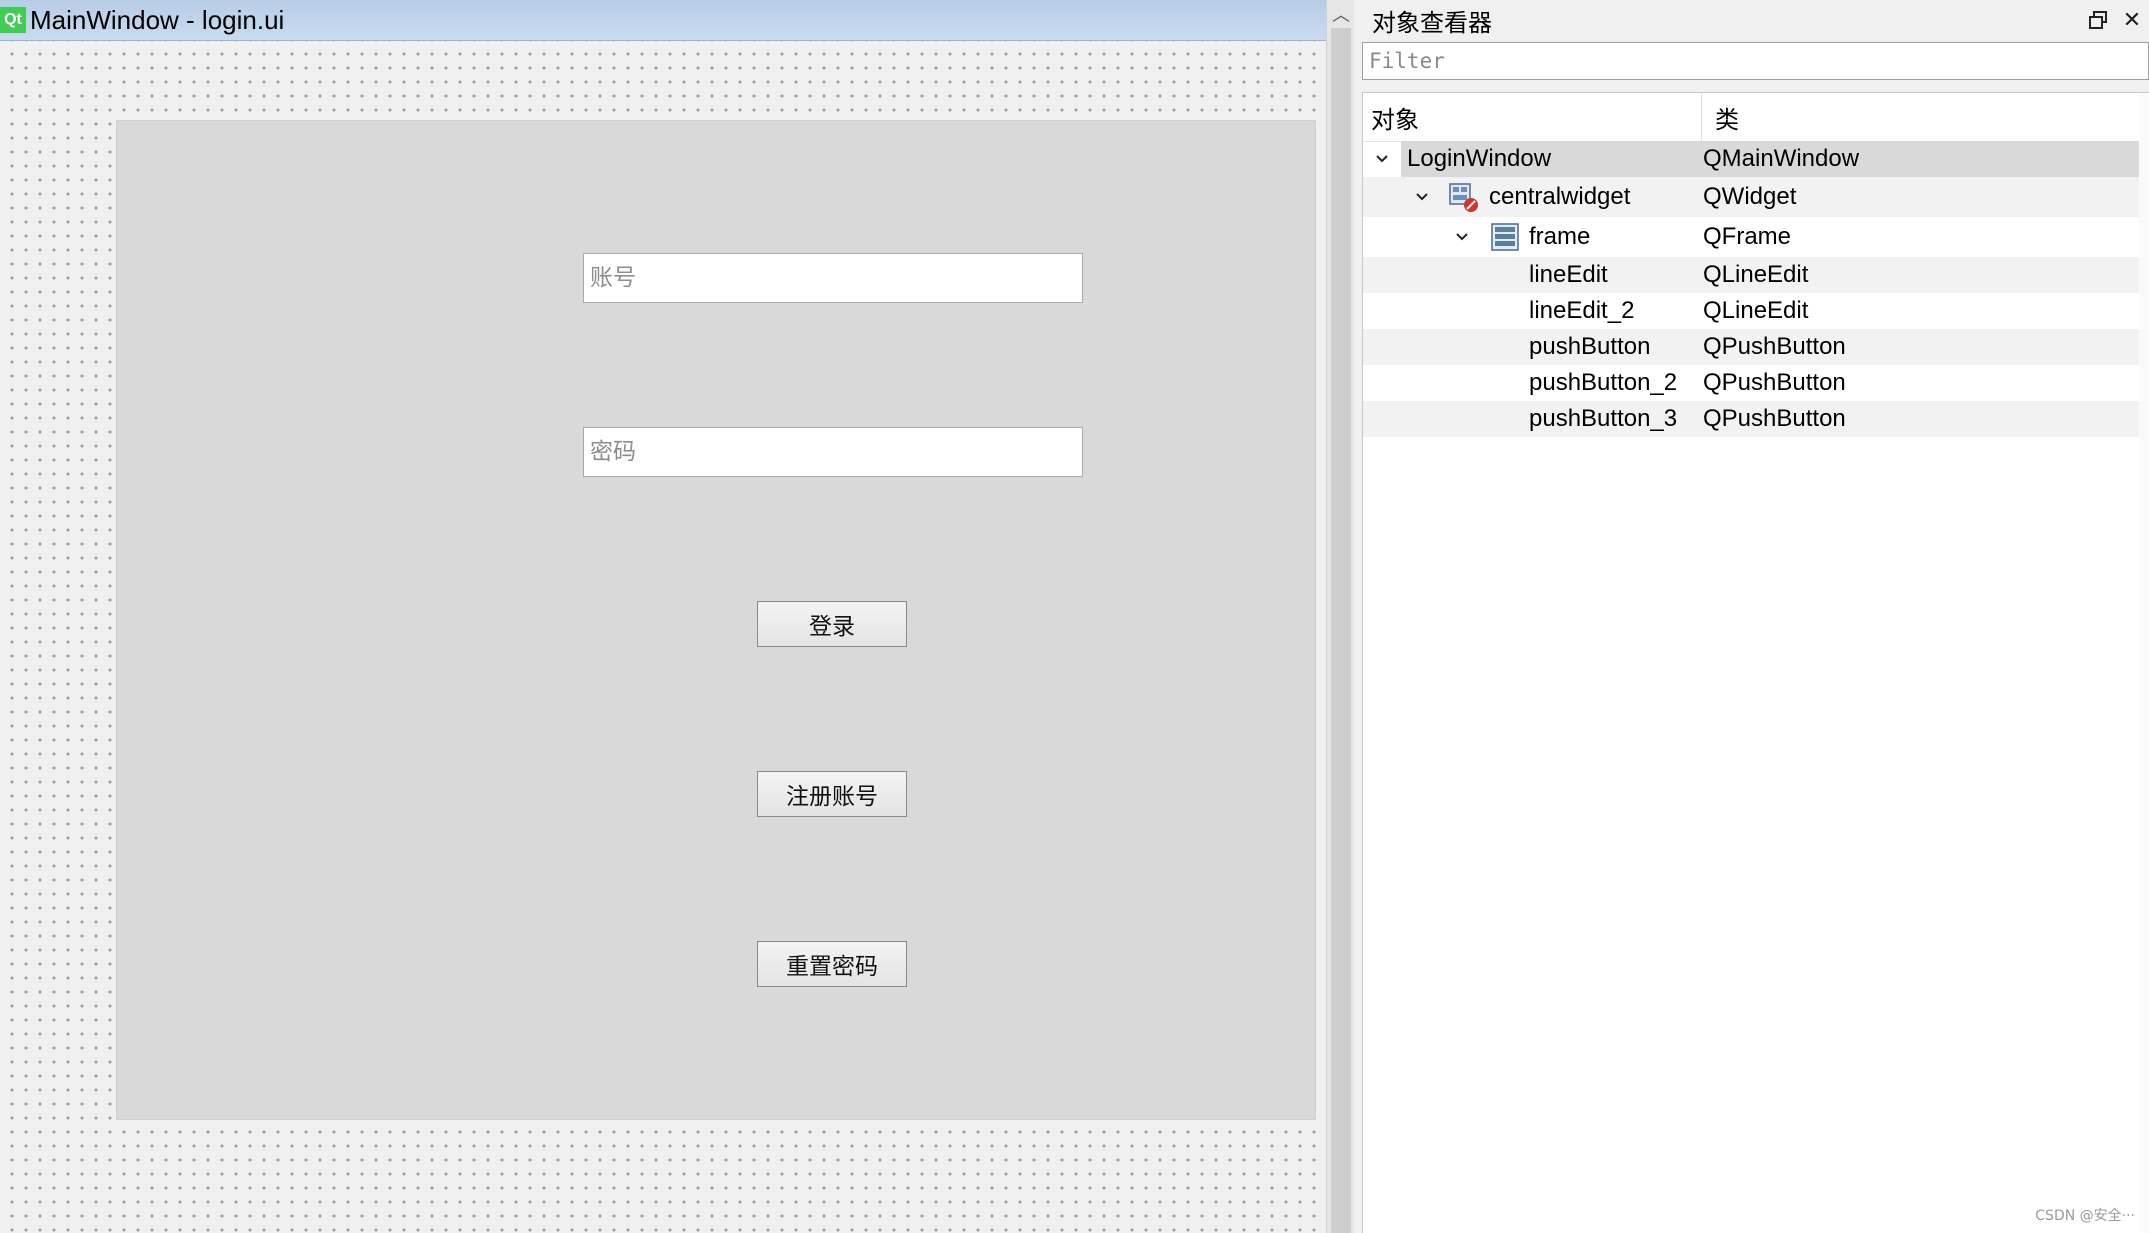 The height and width of the screenshot is (1233, 2149). What do you see at coordinates (663, 20) in the screenshot?
I see `form-window-title-bar: Qt MainWindow - login.ui` at bounding box center [663, 20].